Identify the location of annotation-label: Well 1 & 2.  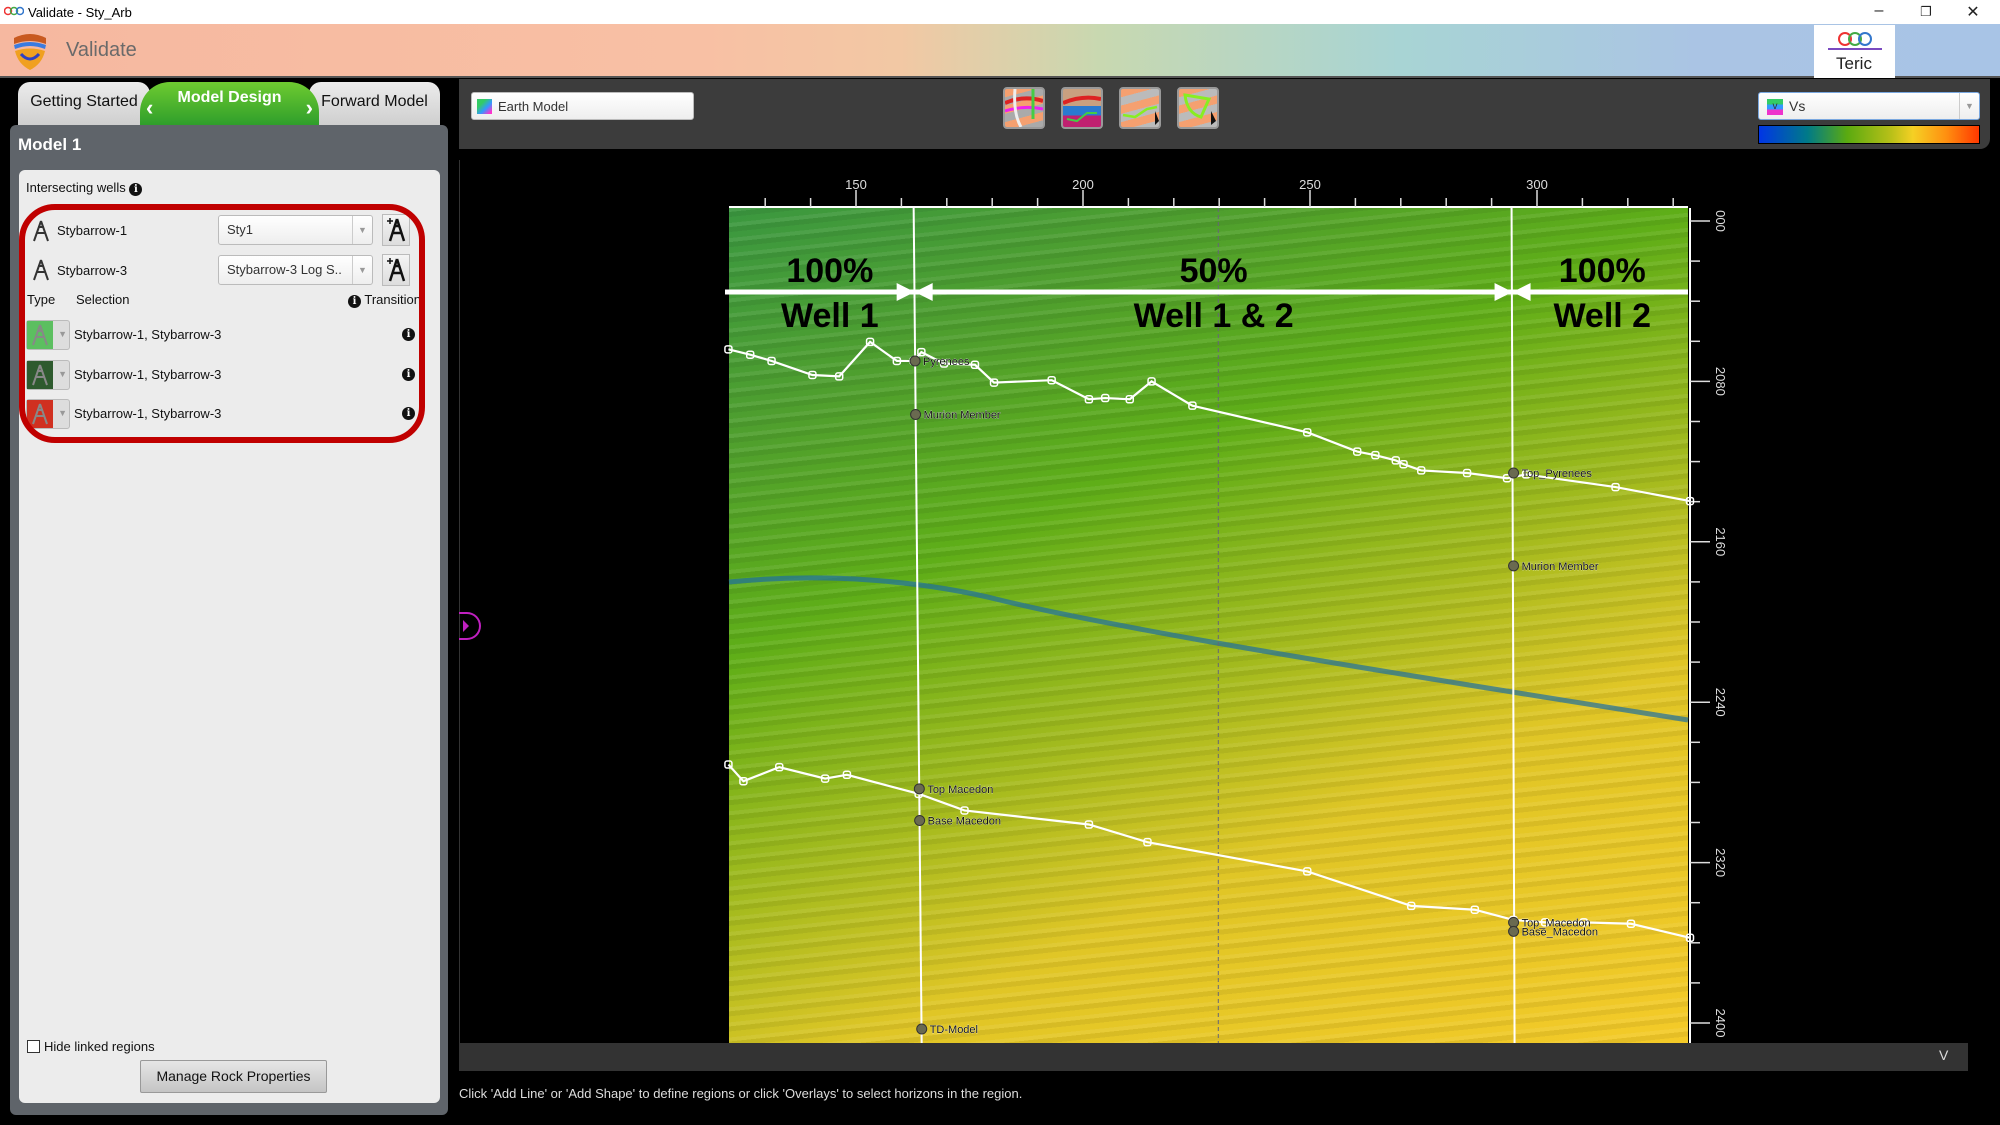
(1214, 316).